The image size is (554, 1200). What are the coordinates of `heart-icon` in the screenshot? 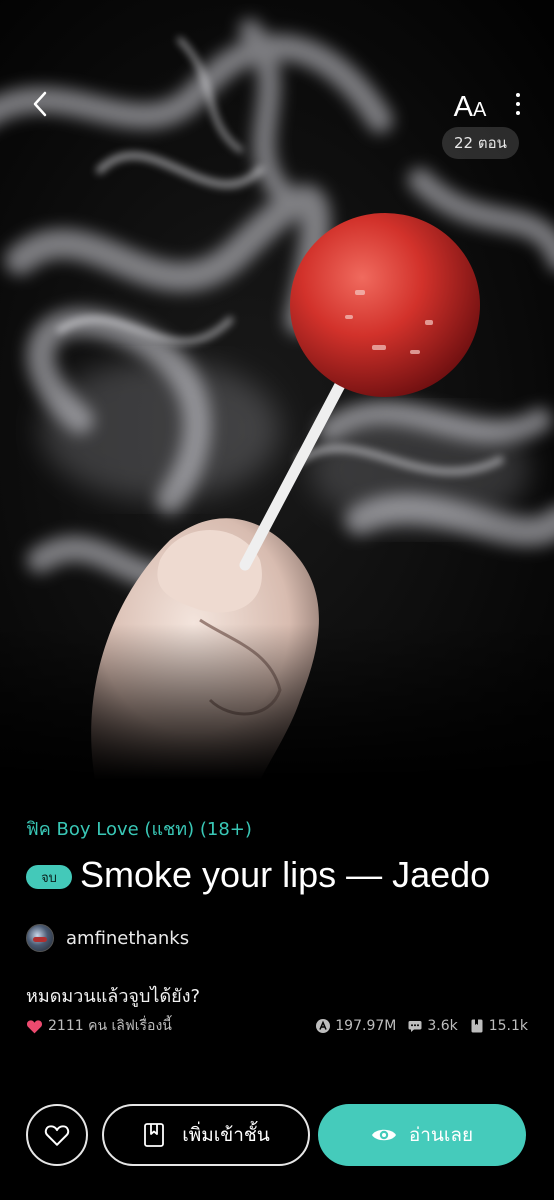 It's located at (34, 1026).